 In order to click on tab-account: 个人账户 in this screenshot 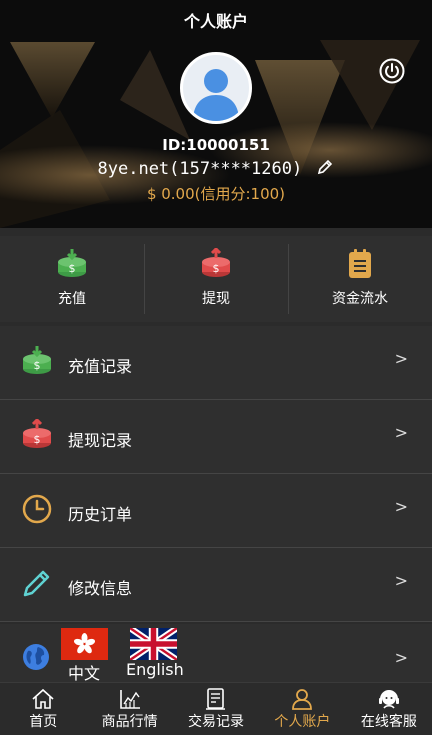, I will do `click(302, 709)`.